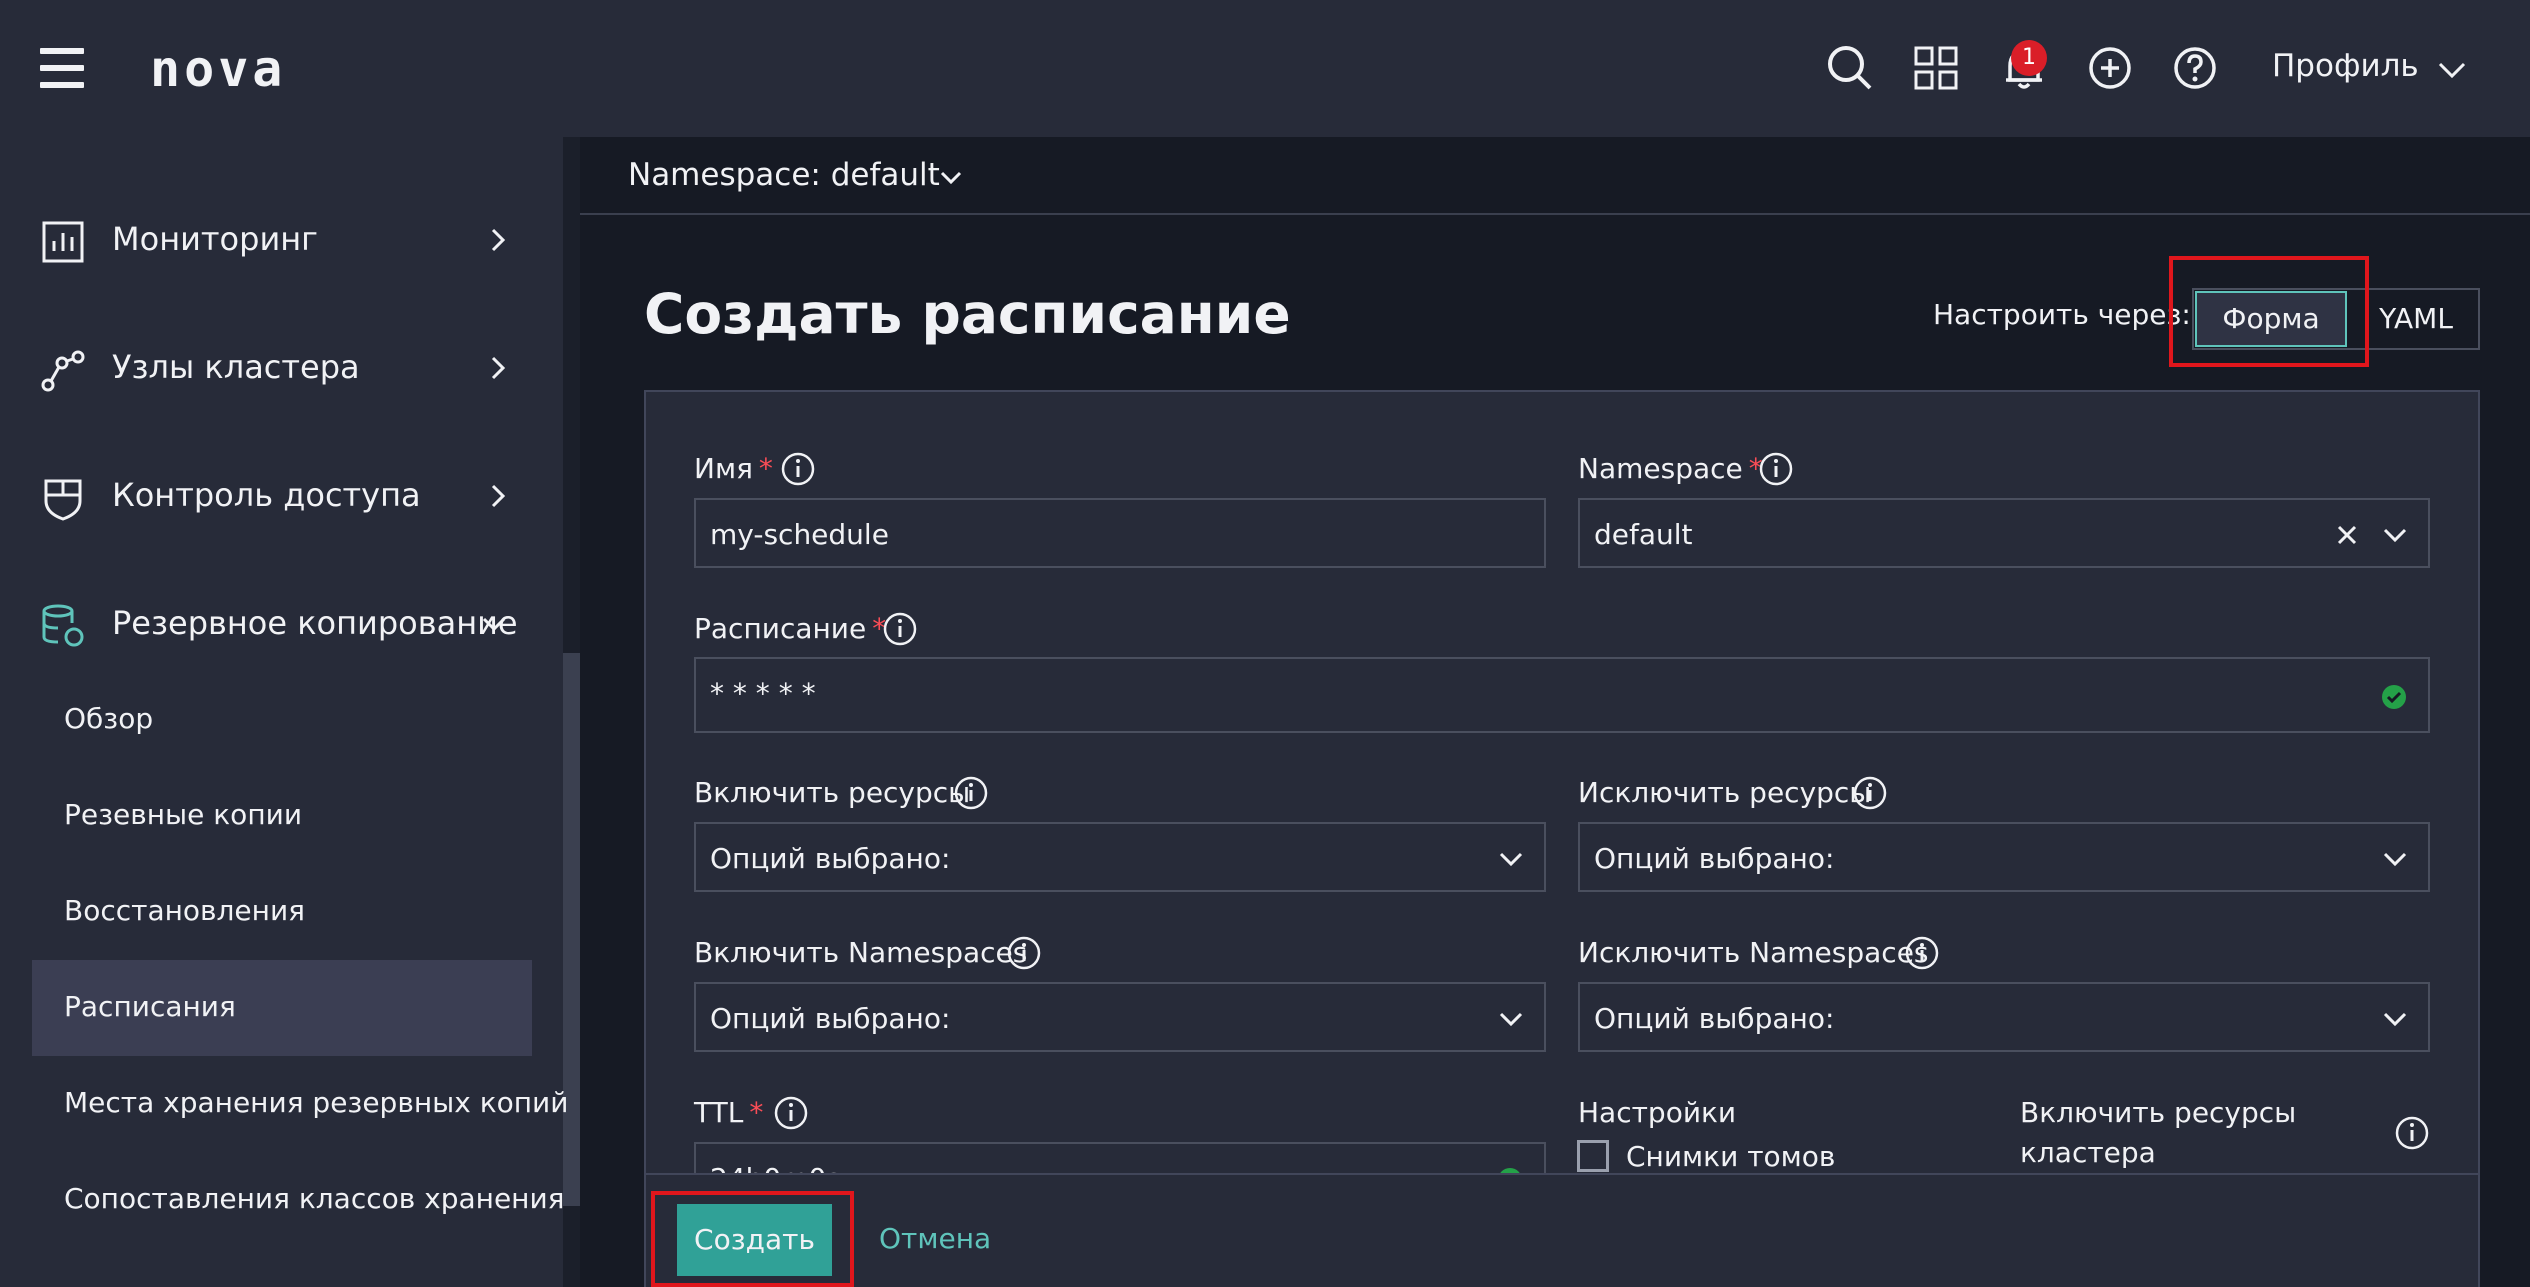 This screenshot has width=2530, height=1287. What do you see at coordinates (266, 495) in the screenshot?
I see `sidebar-item-label: Контроль доступа` at bounding box center [266, 495].